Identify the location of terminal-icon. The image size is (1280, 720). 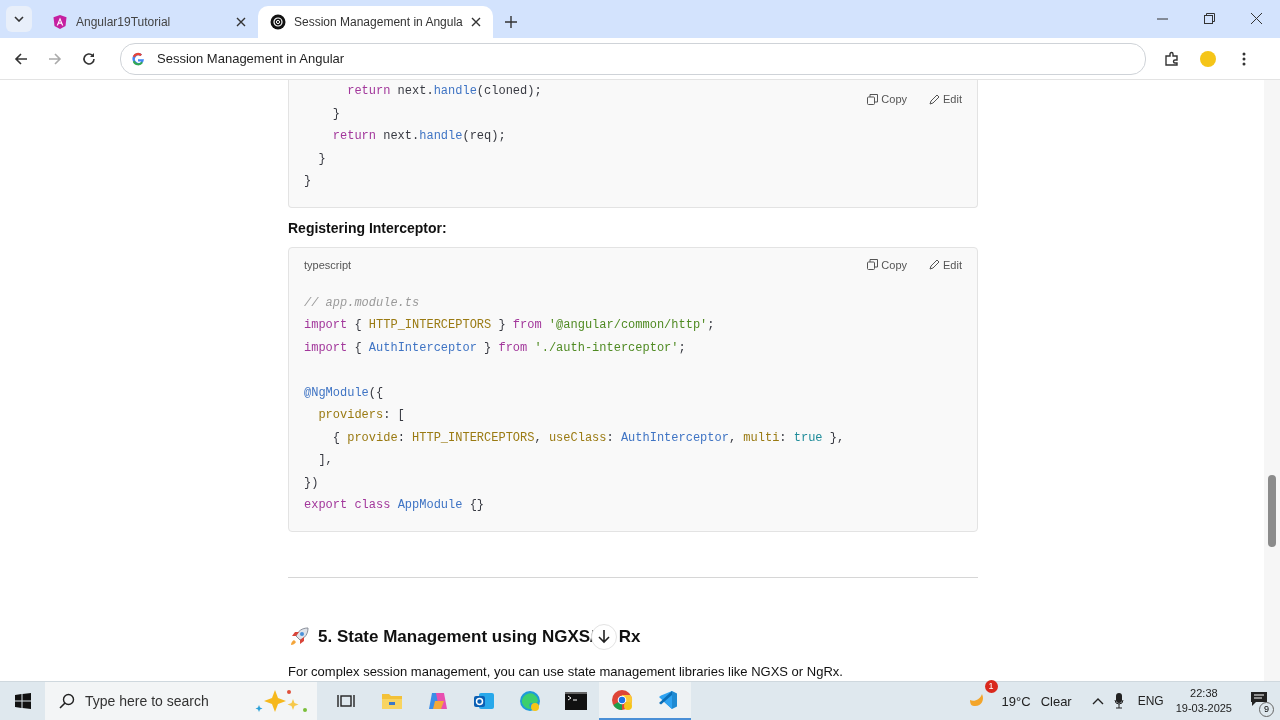
(576, 701).